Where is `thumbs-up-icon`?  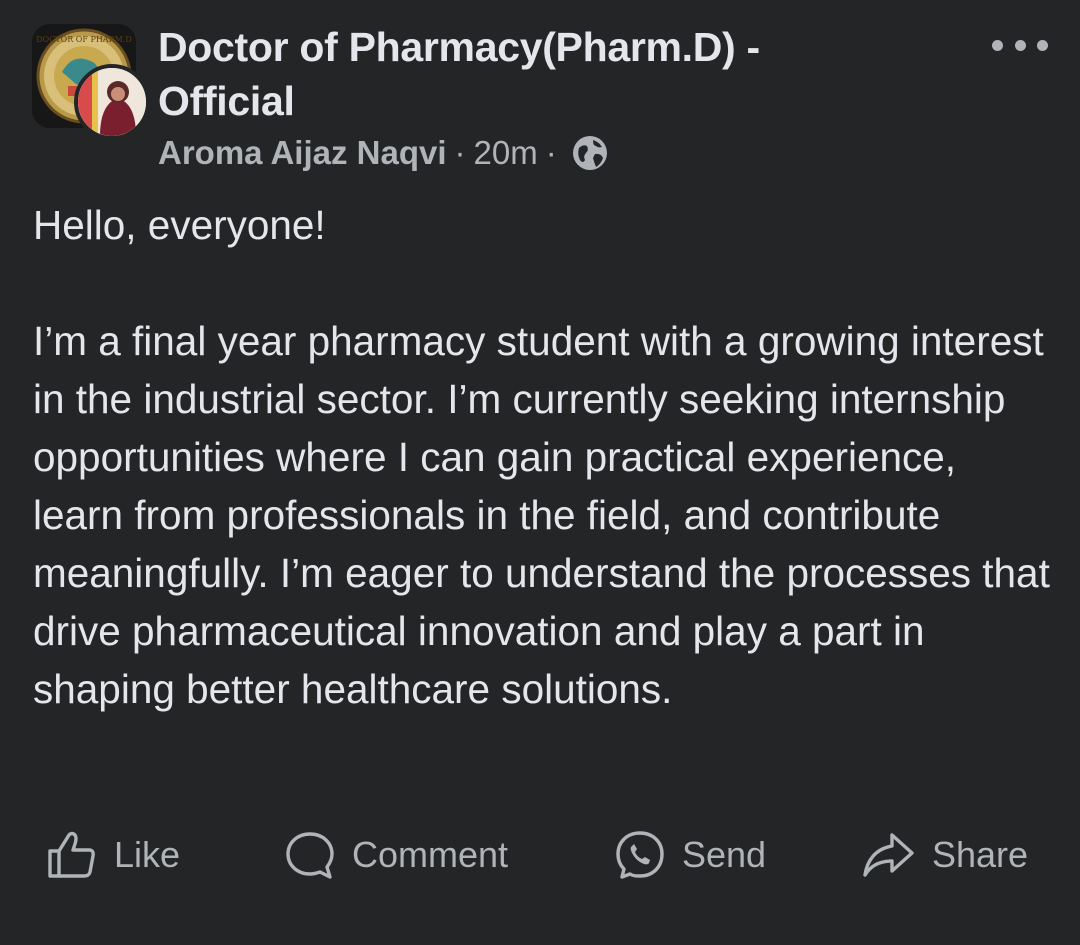
thumbs-up-icon is located at coordinates (71, 854).